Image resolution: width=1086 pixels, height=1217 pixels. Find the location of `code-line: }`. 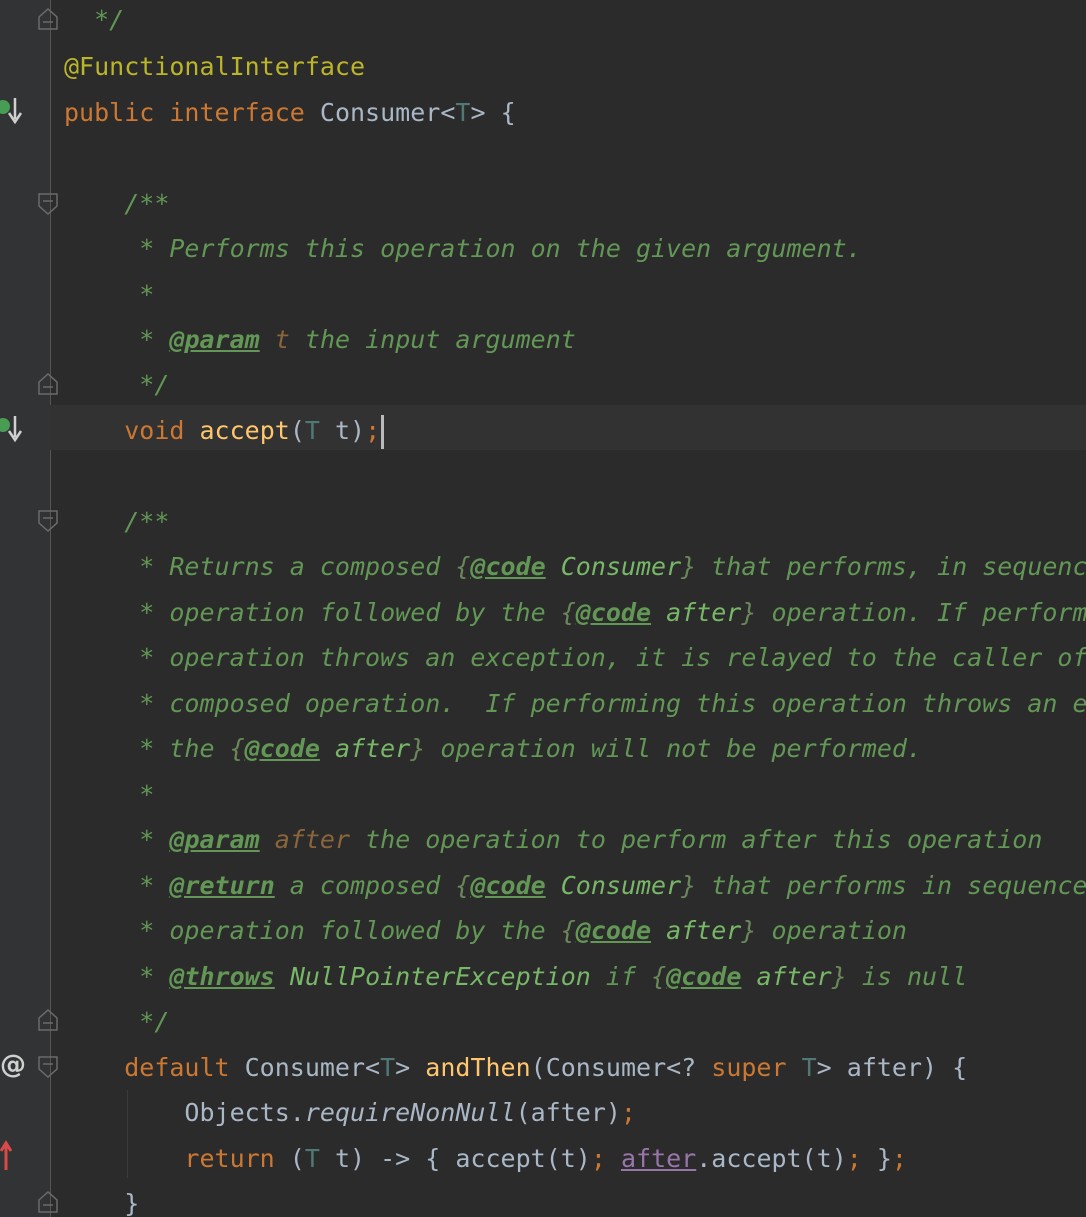

code-line: } is located at coordinates (132, 1203).